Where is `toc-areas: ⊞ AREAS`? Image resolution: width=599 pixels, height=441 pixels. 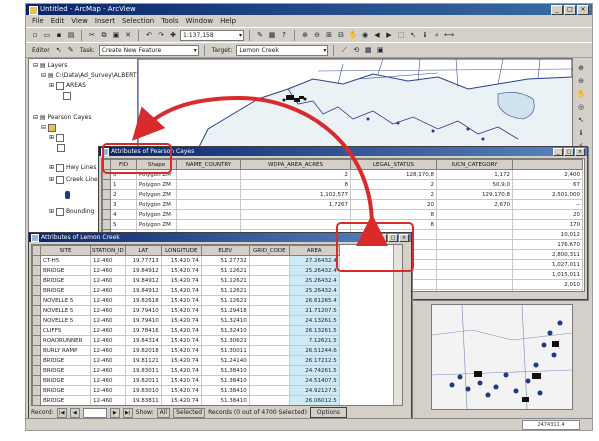 toc-areas: ⊞ AREAS is located at coordinates (67, 86).